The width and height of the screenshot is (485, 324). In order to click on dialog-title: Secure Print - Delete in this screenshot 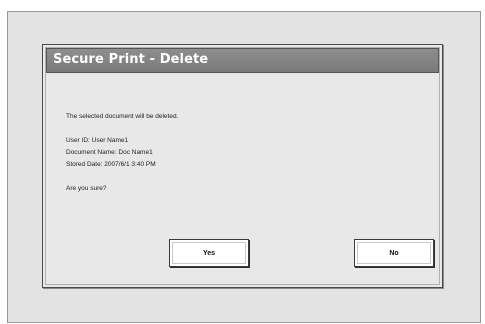, I will do `click(131, 59)`.